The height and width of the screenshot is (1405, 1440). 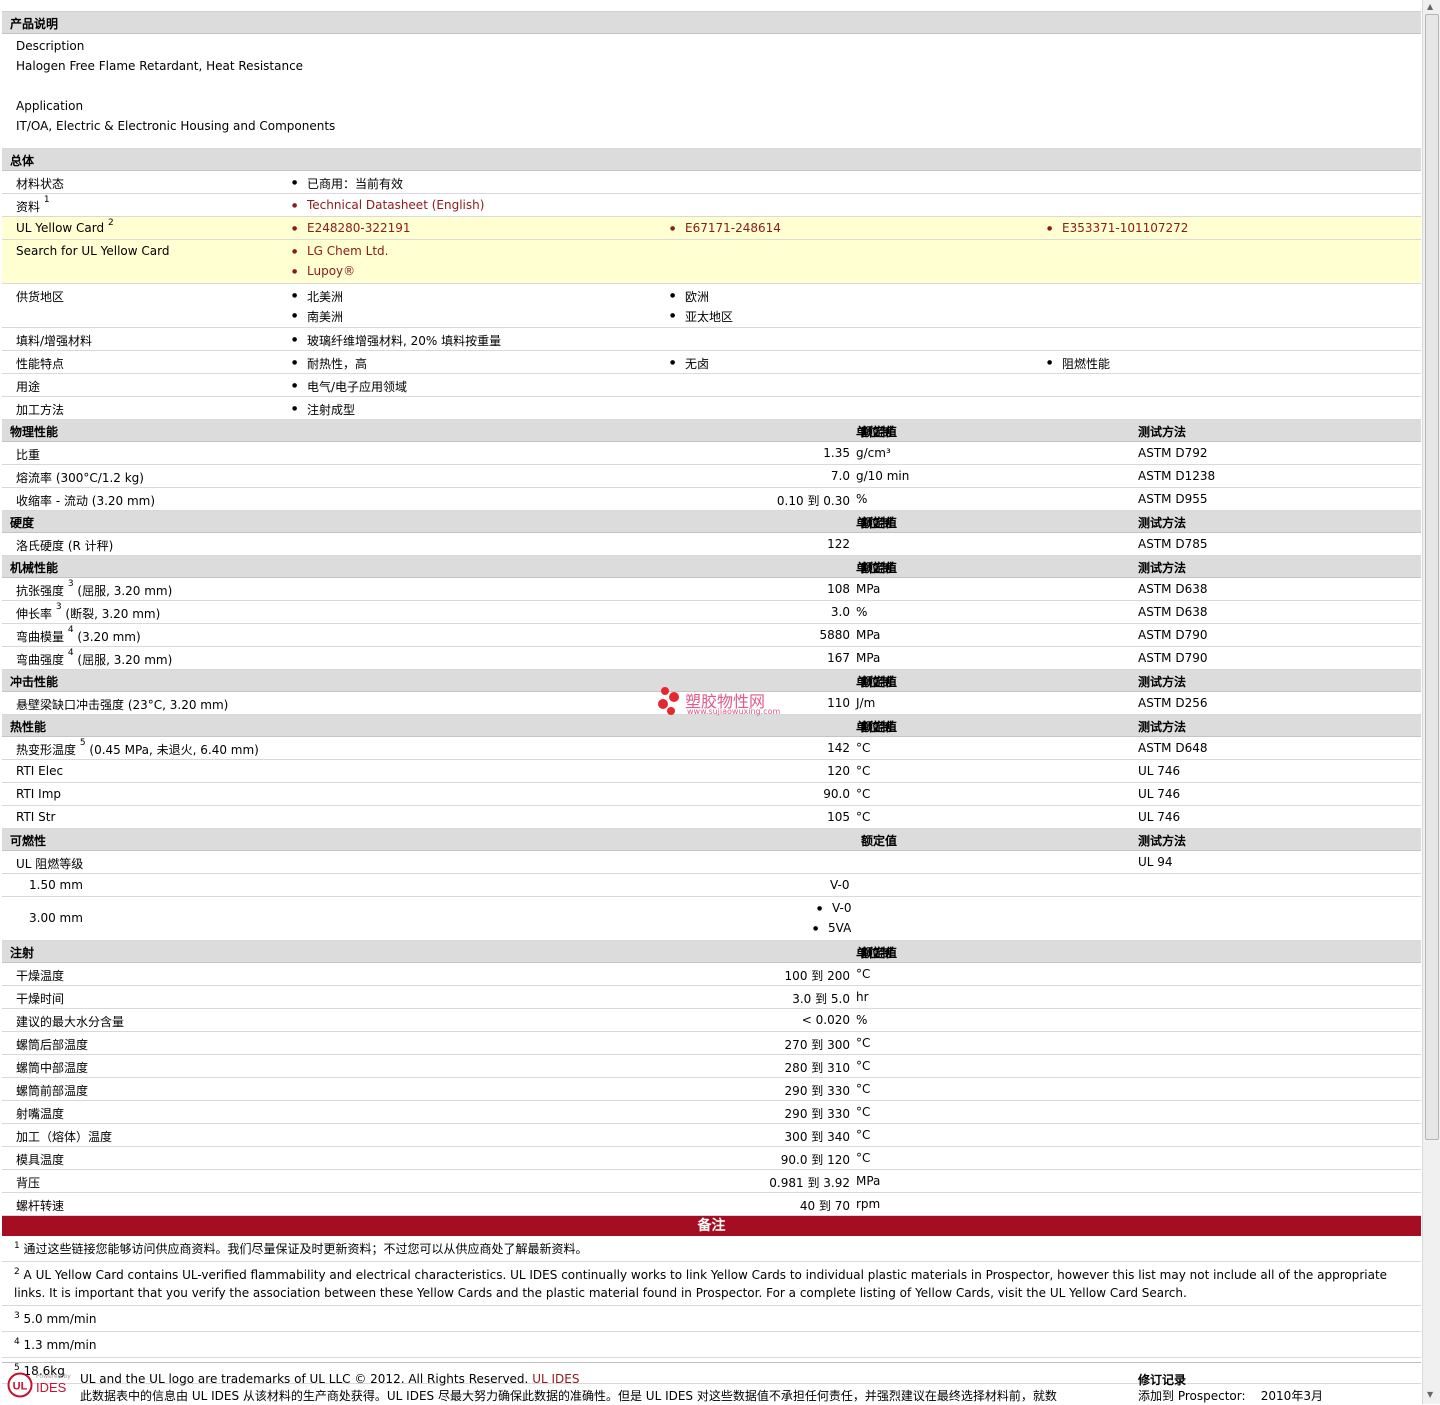 I want to click on section-title: 产品说明, so click(x=34, y=24).